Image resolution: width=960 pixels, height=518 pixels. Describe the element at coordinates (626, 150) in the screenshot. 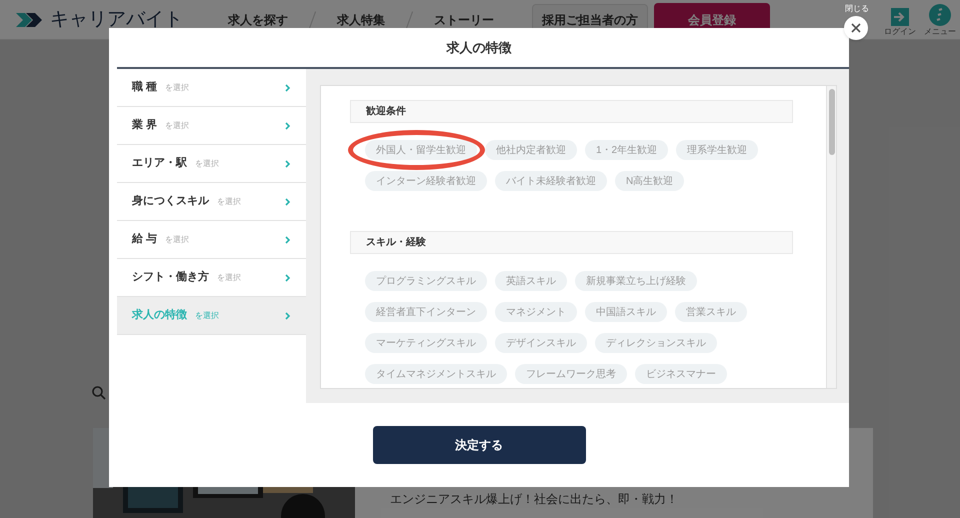

I see `tag-chip: 1・2年生歓迎` at that location.